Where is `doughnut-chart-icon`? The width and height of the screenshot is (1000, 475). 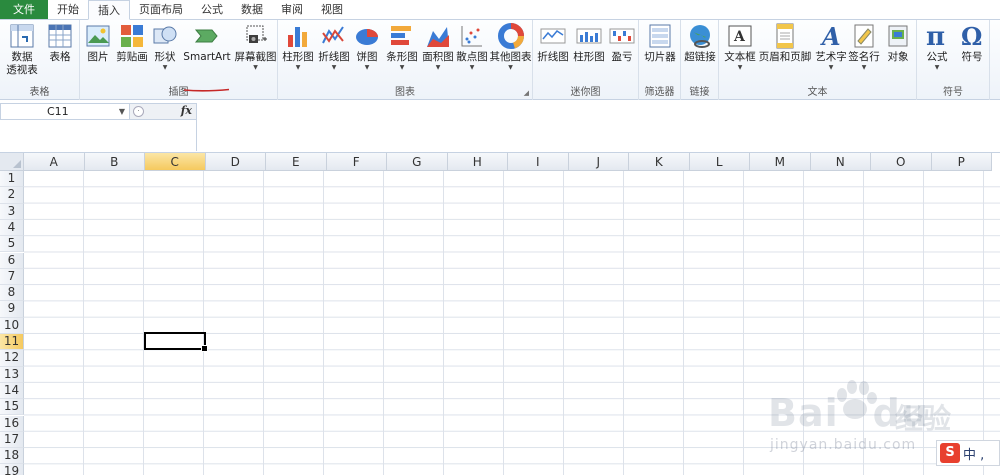 doughnut-chart-icon is located at coordinates (510, 36).